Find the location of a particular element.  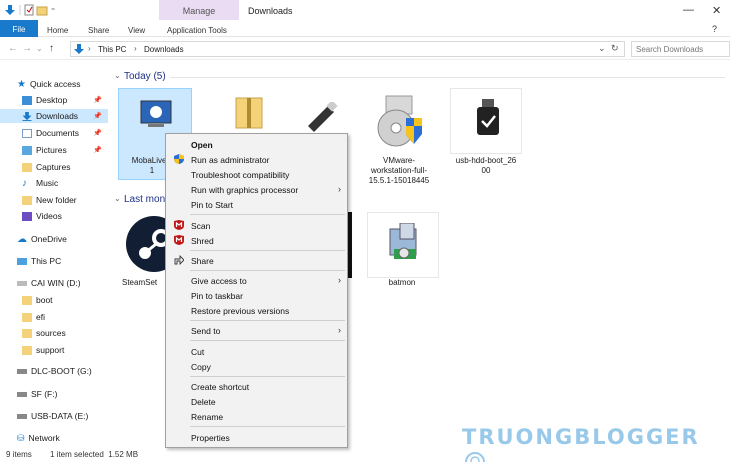

sidebar-item-this-pc: This PC is located at coordinates (54, 261).